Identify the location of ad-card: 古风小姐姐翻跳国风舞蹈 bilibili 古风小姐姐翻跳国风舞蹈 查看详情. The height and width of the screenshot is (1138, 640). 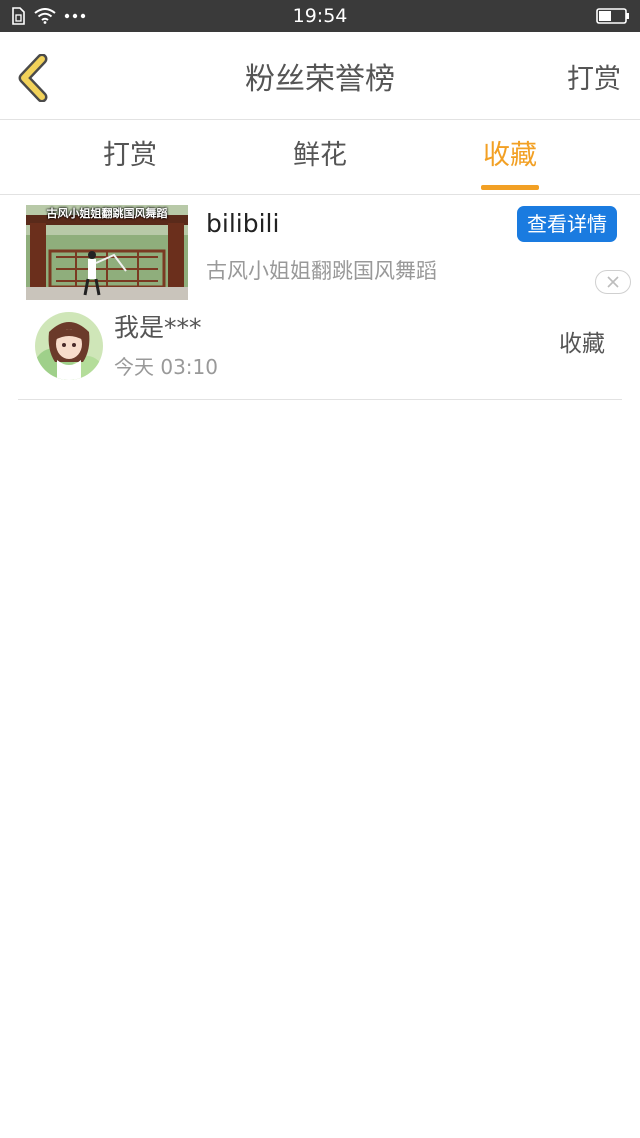
(320, 250).